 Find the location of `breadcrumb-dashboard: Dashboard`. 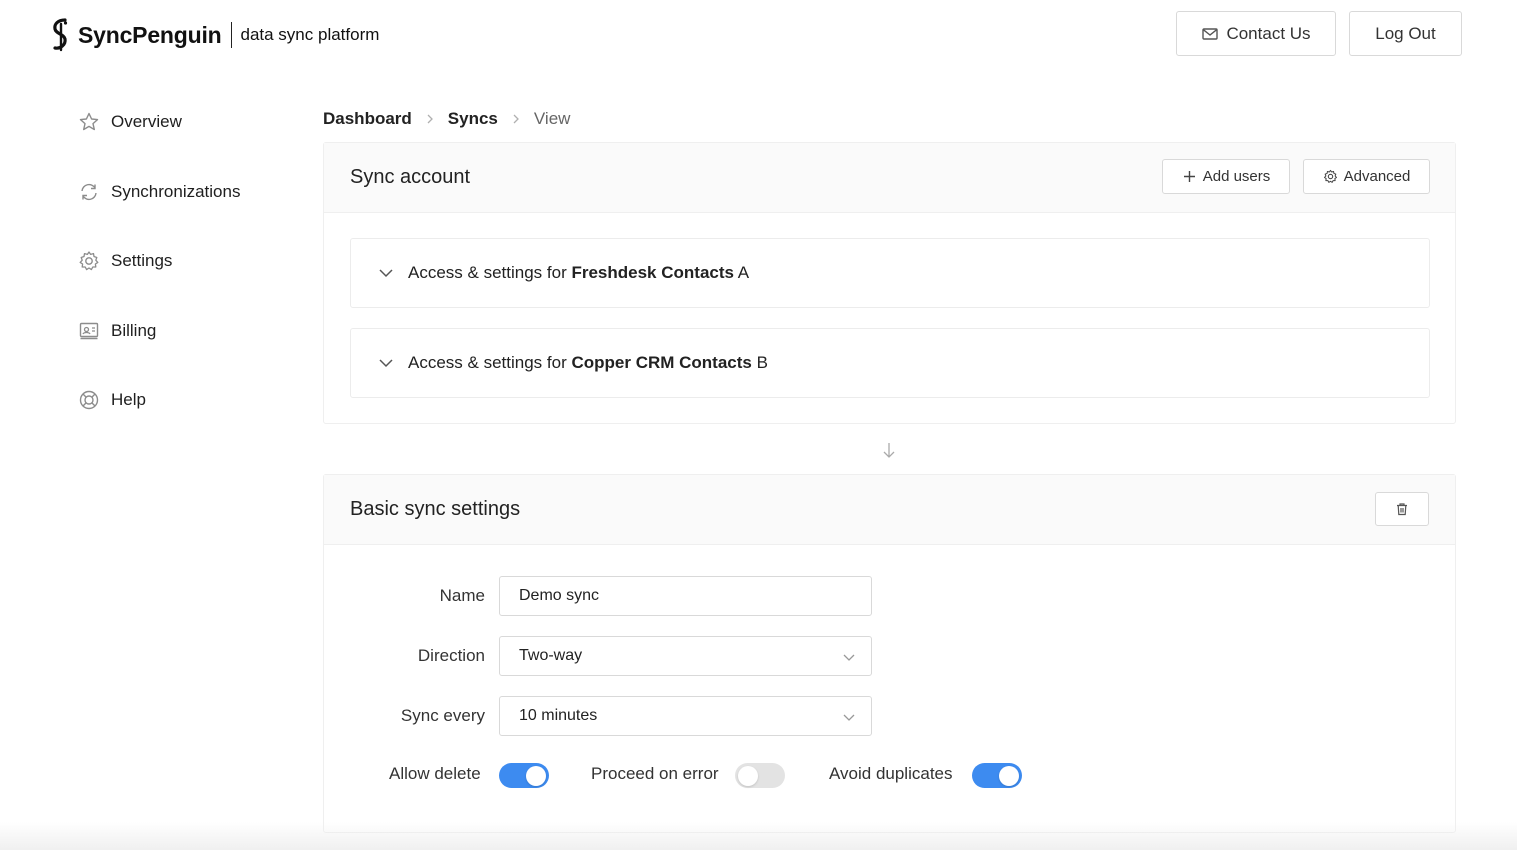

breadcrumb-dashboard: Dashboard is located at coordinates (367, 119).